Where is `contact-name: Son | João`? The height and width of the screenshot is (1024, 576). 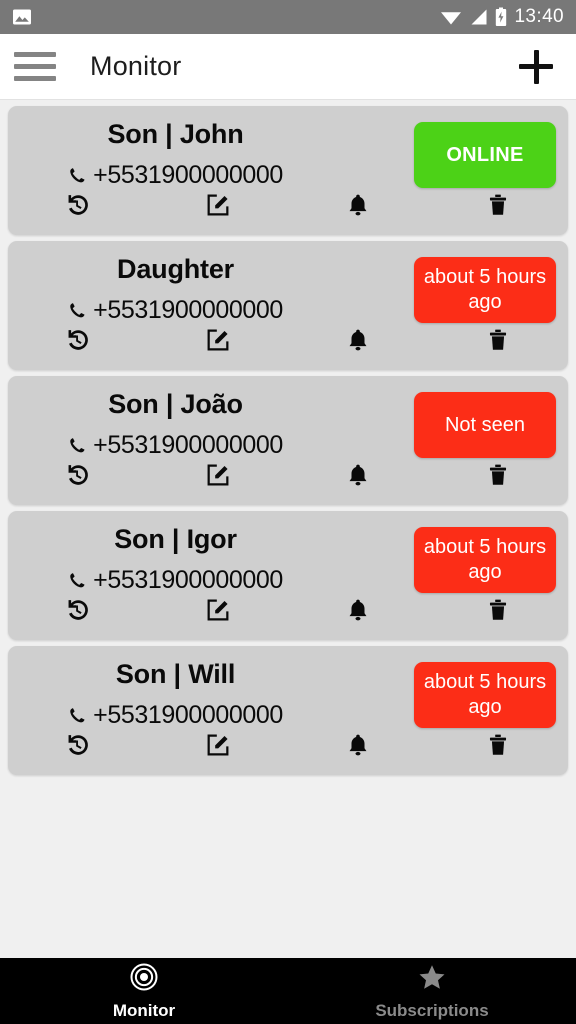
contact-name: Son | João is located at coordinates (175, 404).